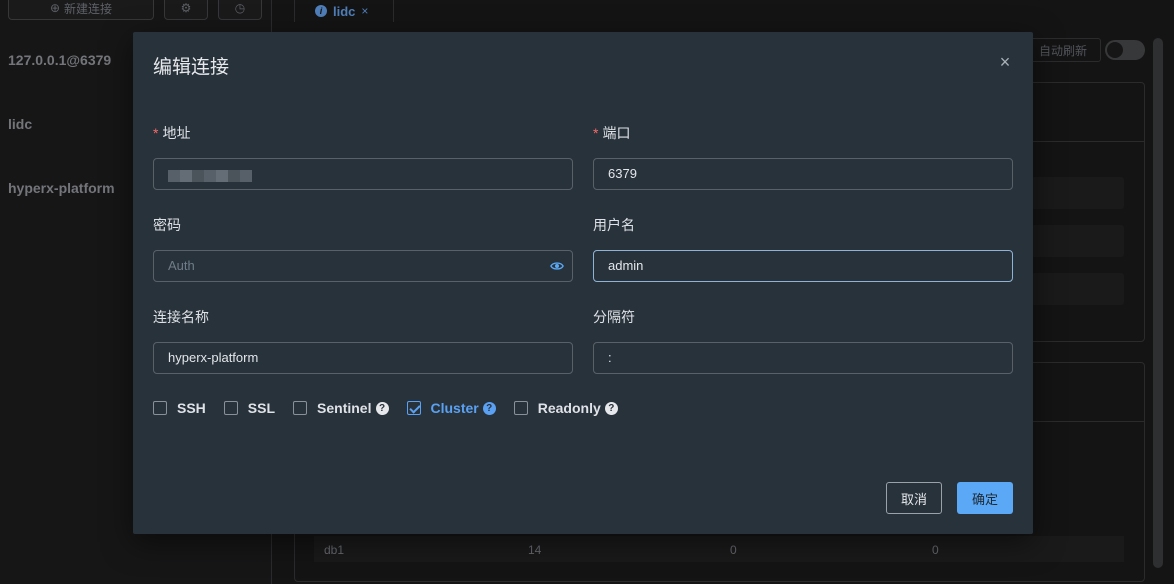  Describe the element at coordinates (394, 408) in the screenshot. I see `connection-options: SSH SSL Sentinel ? Cluster ? Readonly ?` at that location.